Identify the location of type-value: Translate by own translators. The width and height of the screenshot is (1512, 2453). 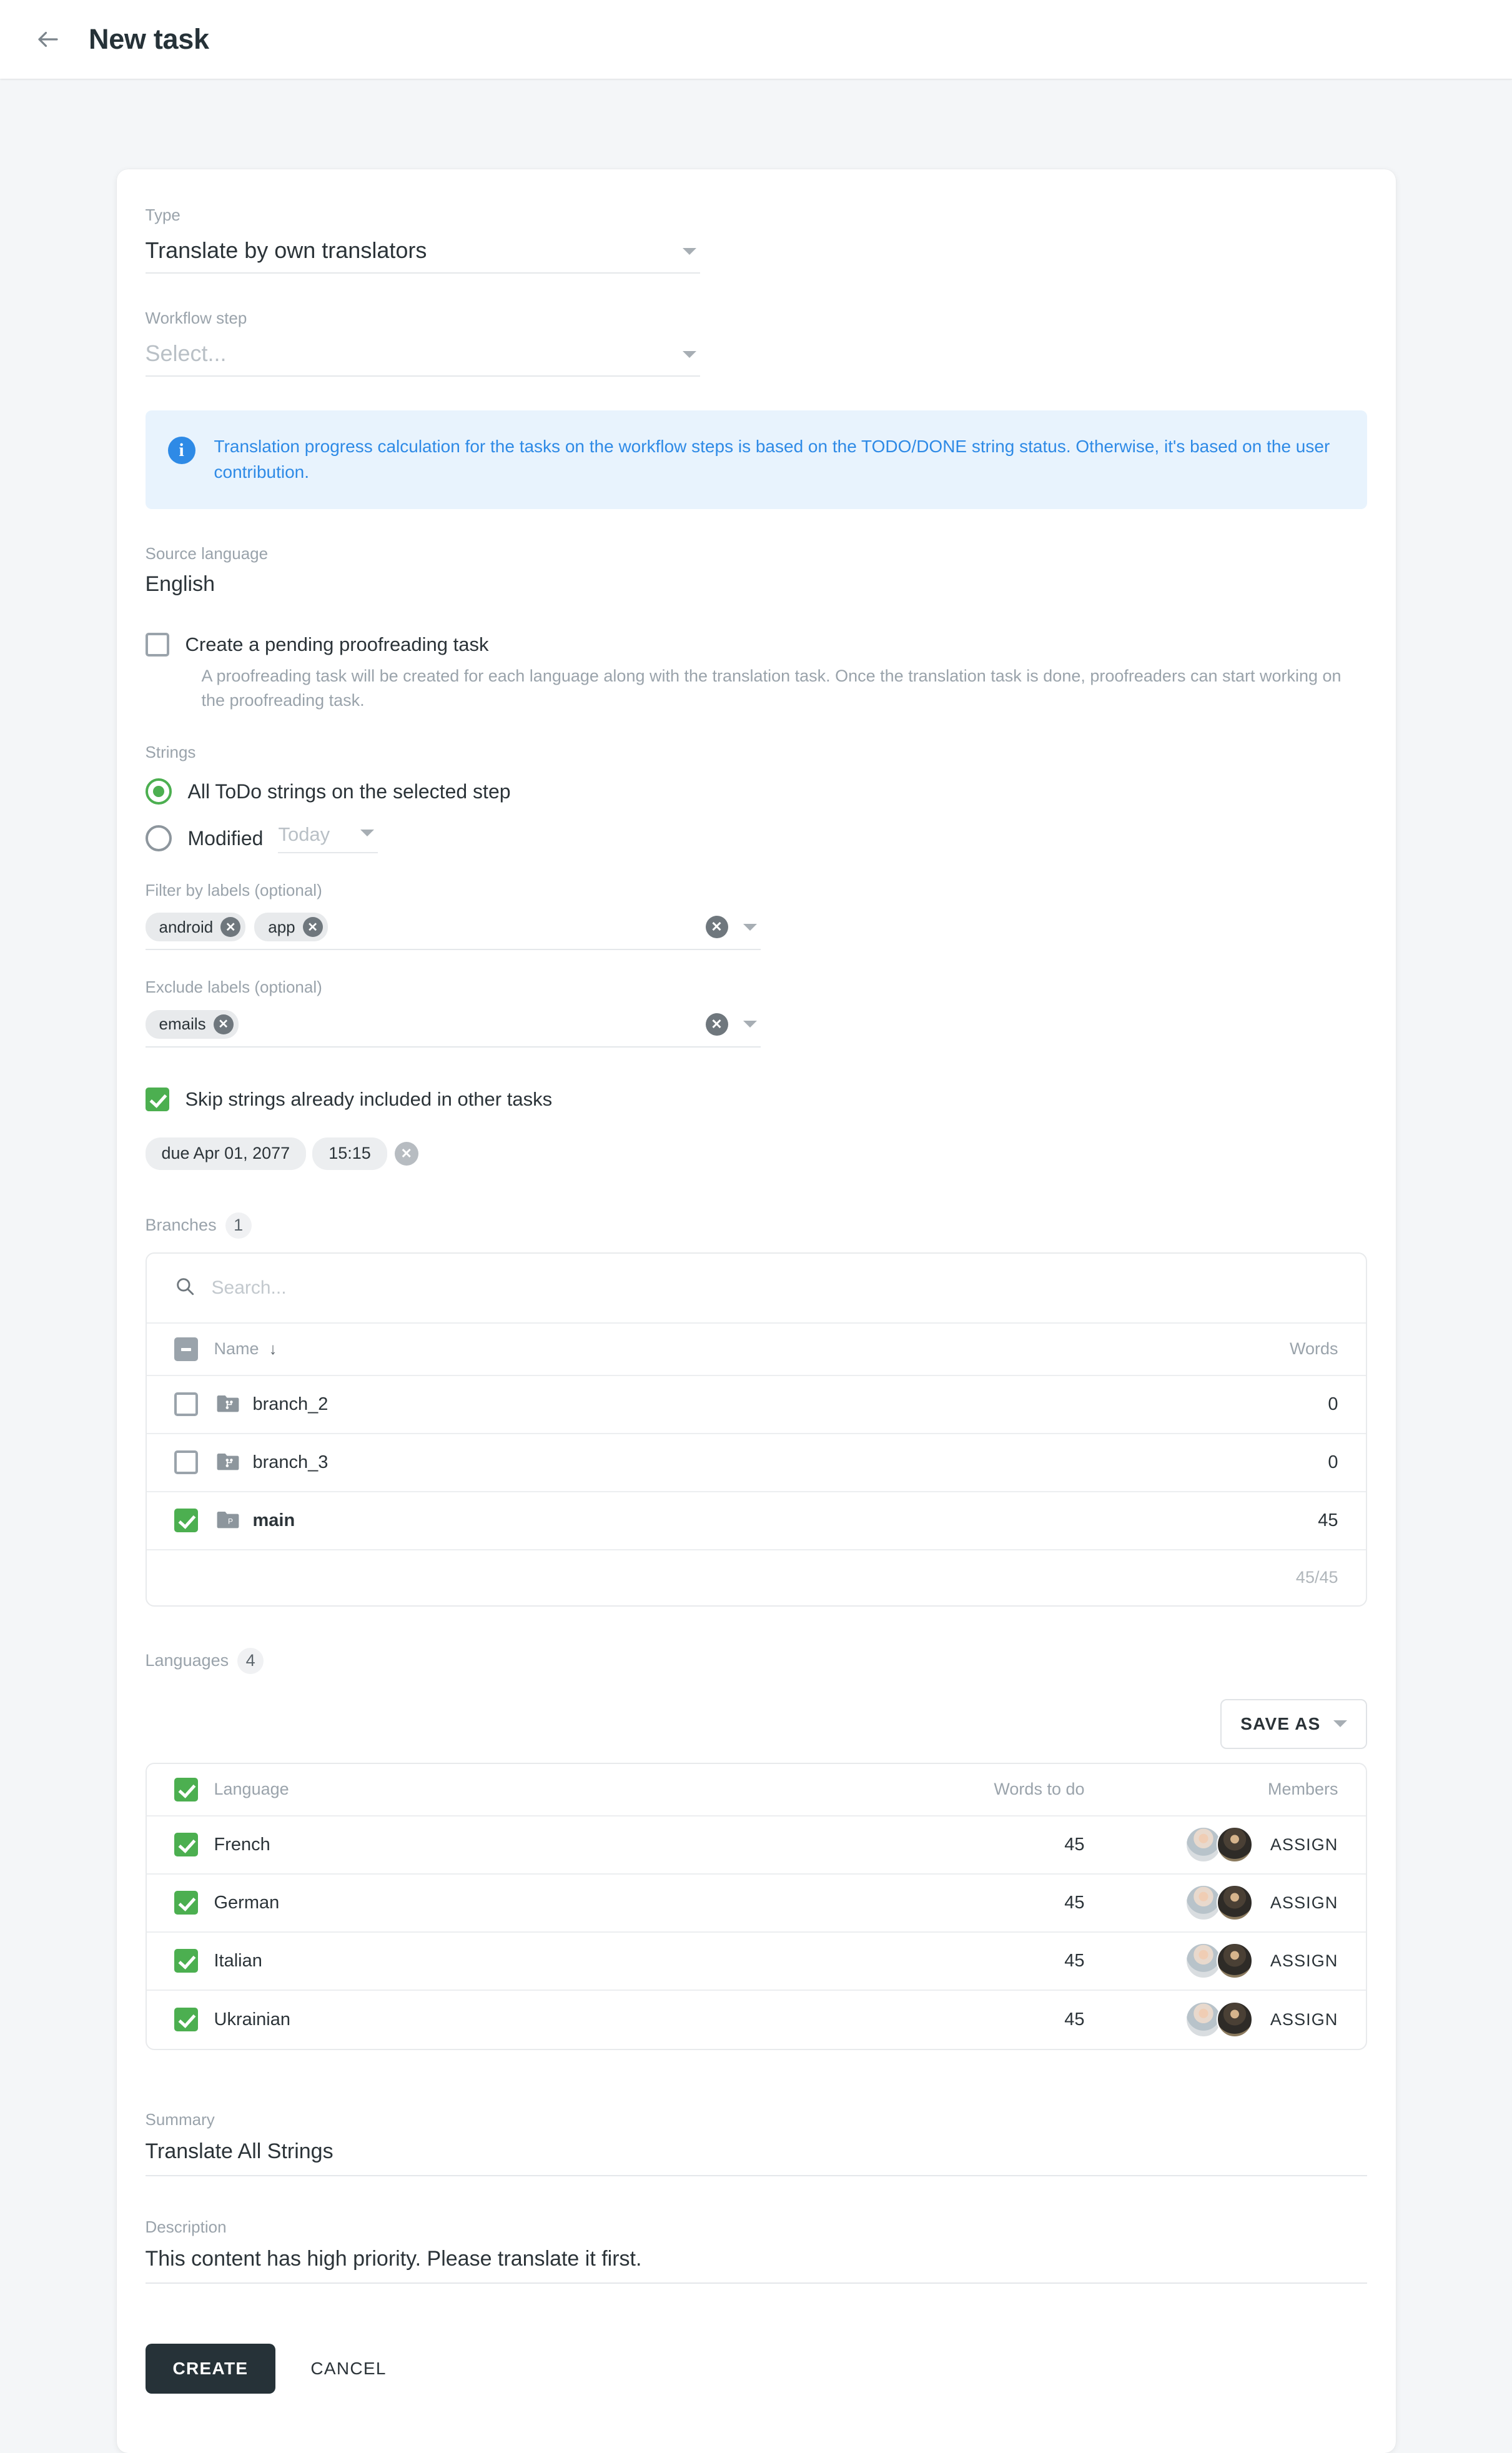
(286, 250).